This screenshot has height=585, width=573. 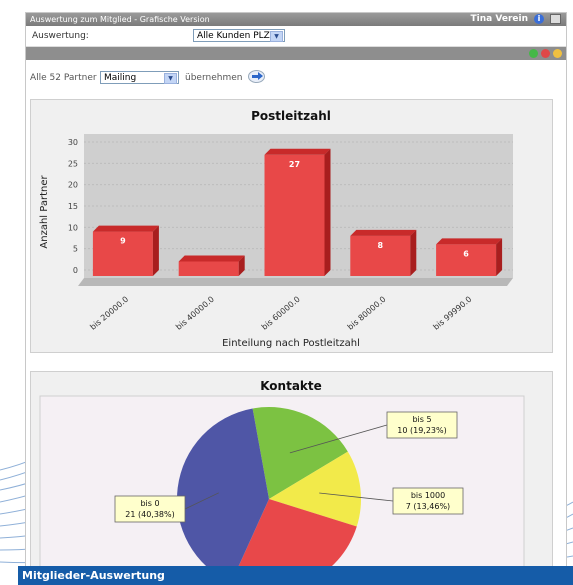 I want to click on pie-label-name: bis 5, so click(x=421, y=419).